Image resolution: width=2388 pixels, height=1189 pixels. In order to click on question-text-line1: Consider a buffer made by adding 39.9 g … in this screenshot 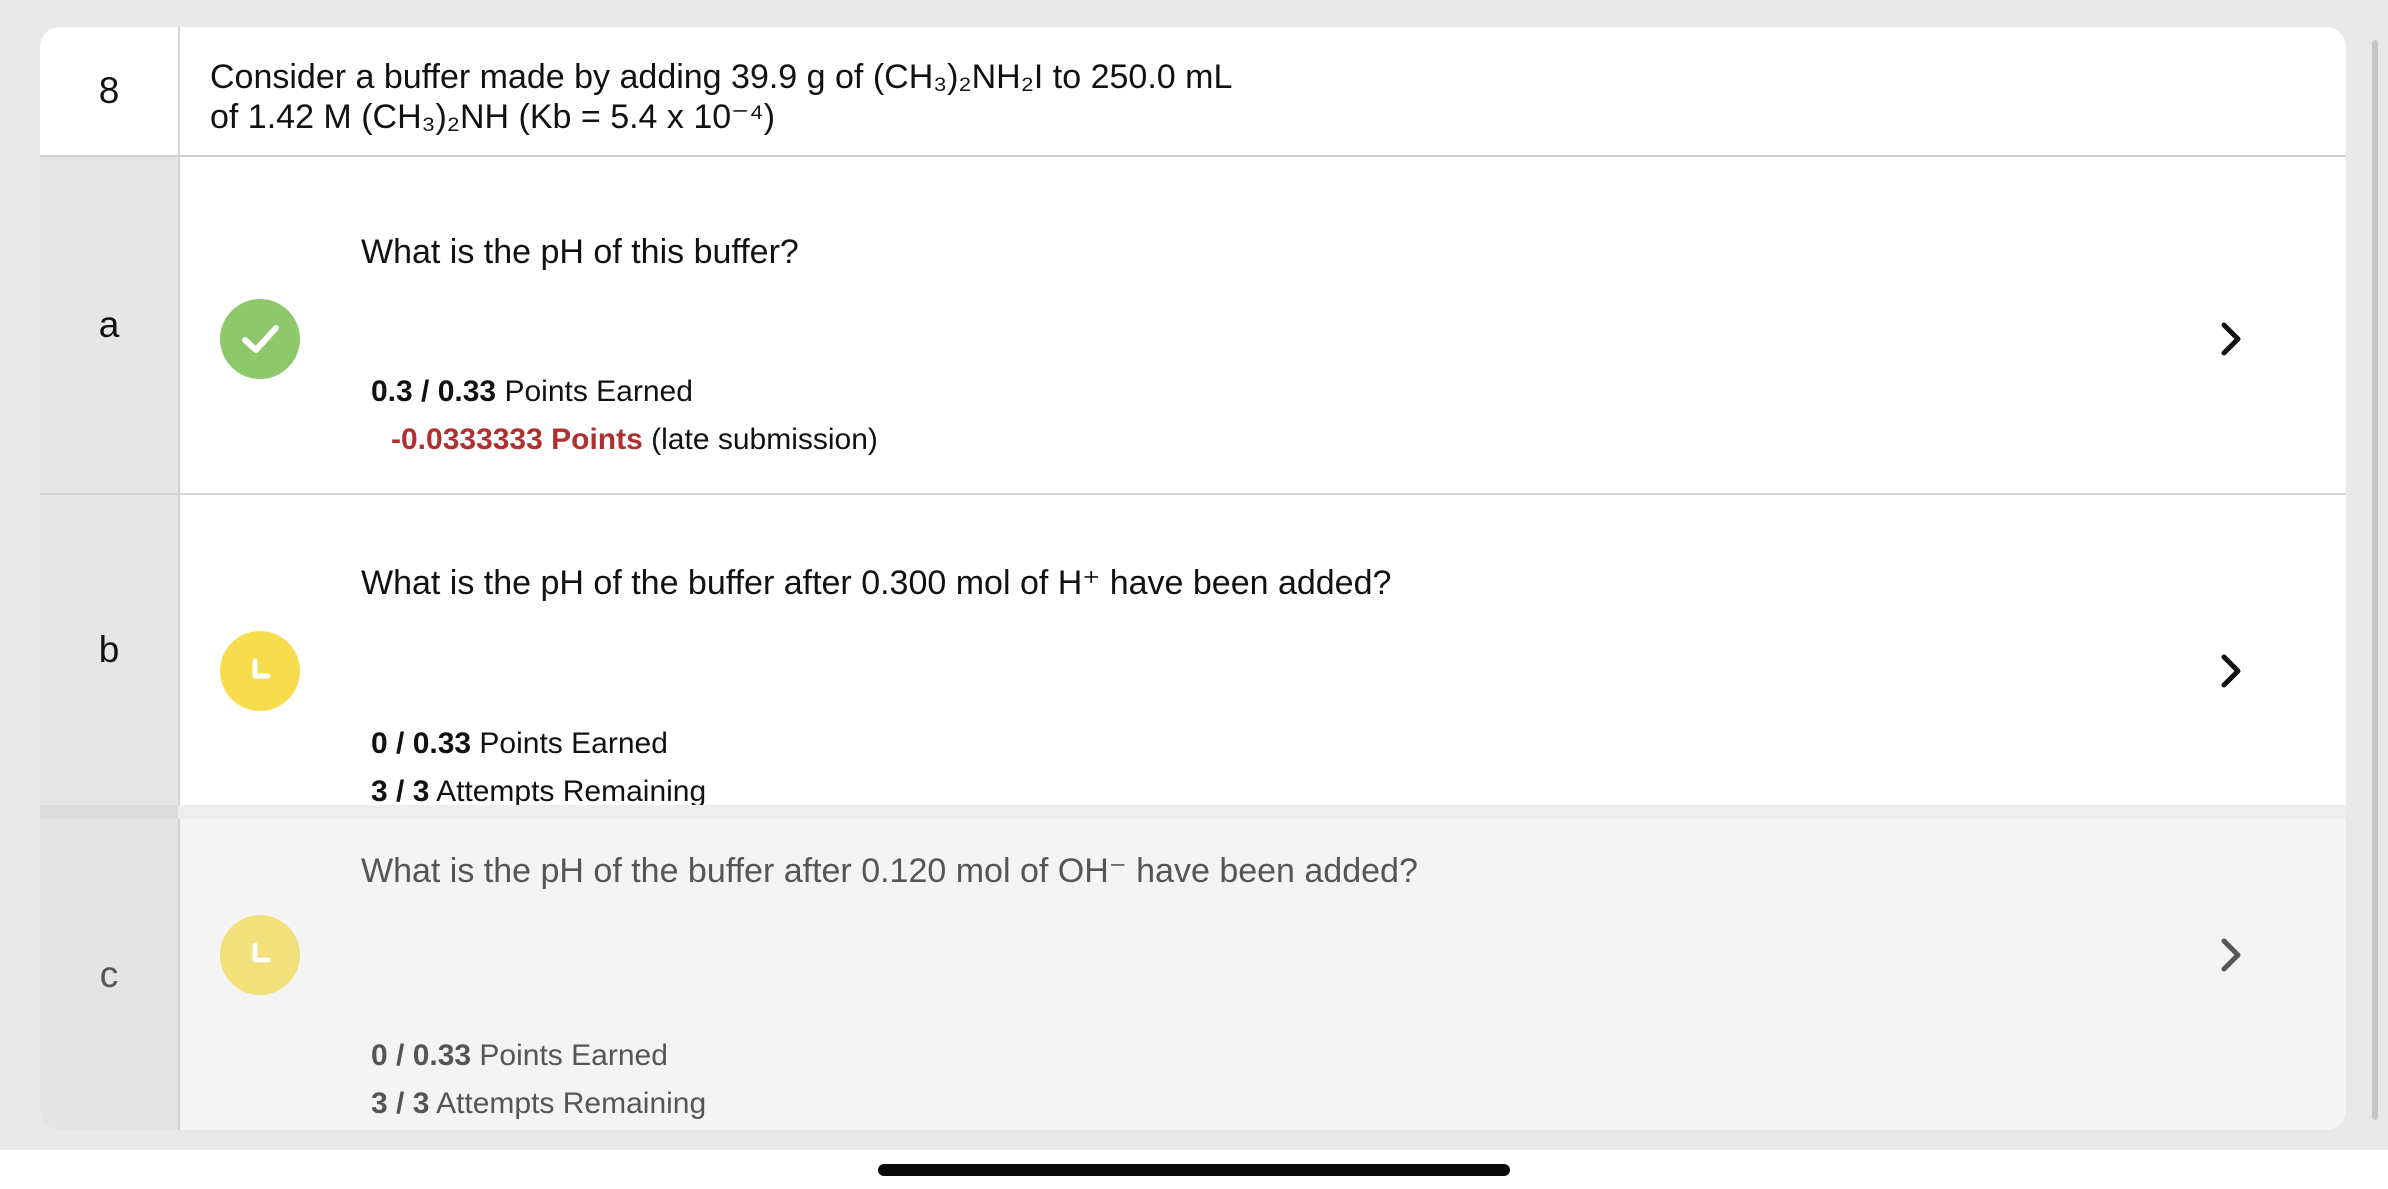, I will do `click(721, 77)`.